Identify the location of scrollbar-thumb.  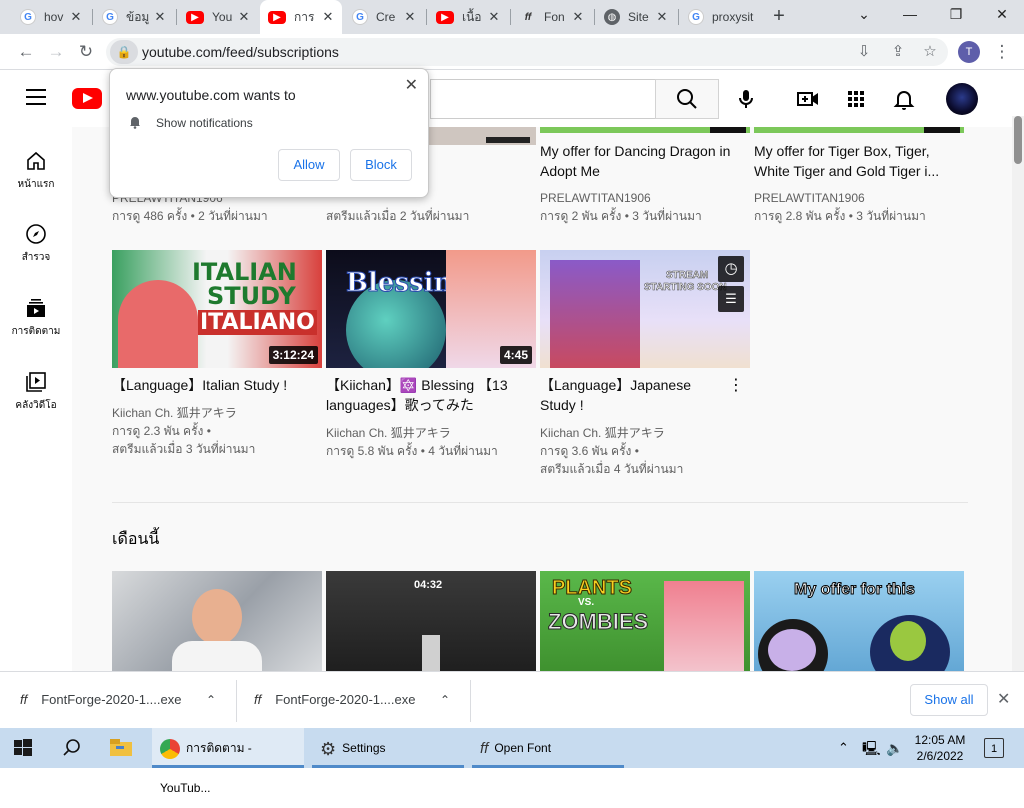
(1018, 140).